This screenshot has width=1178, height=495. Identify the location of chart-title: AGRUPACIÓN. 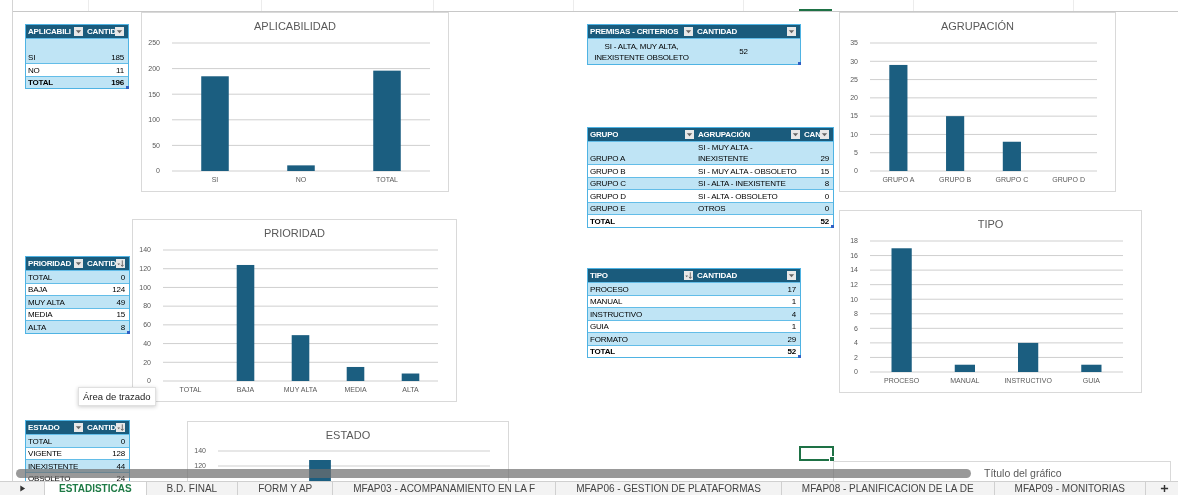
(977, 26).